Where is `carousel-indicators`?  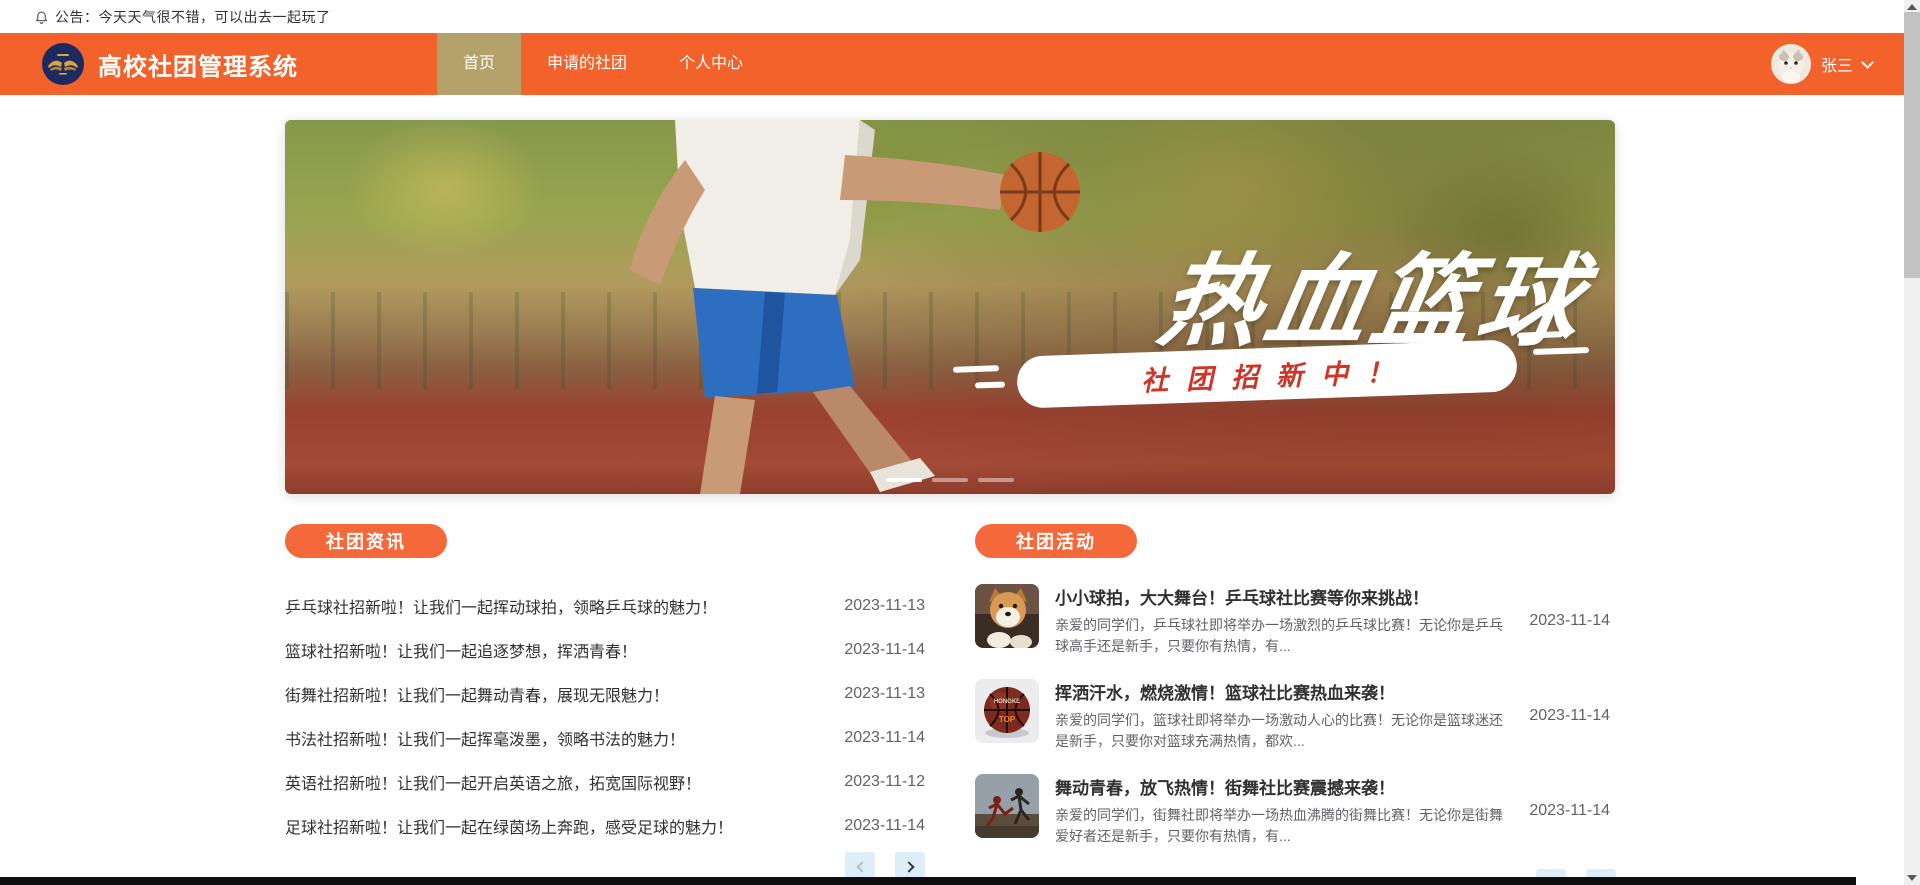 carousel-indicators is located at coordinates (950, 480).